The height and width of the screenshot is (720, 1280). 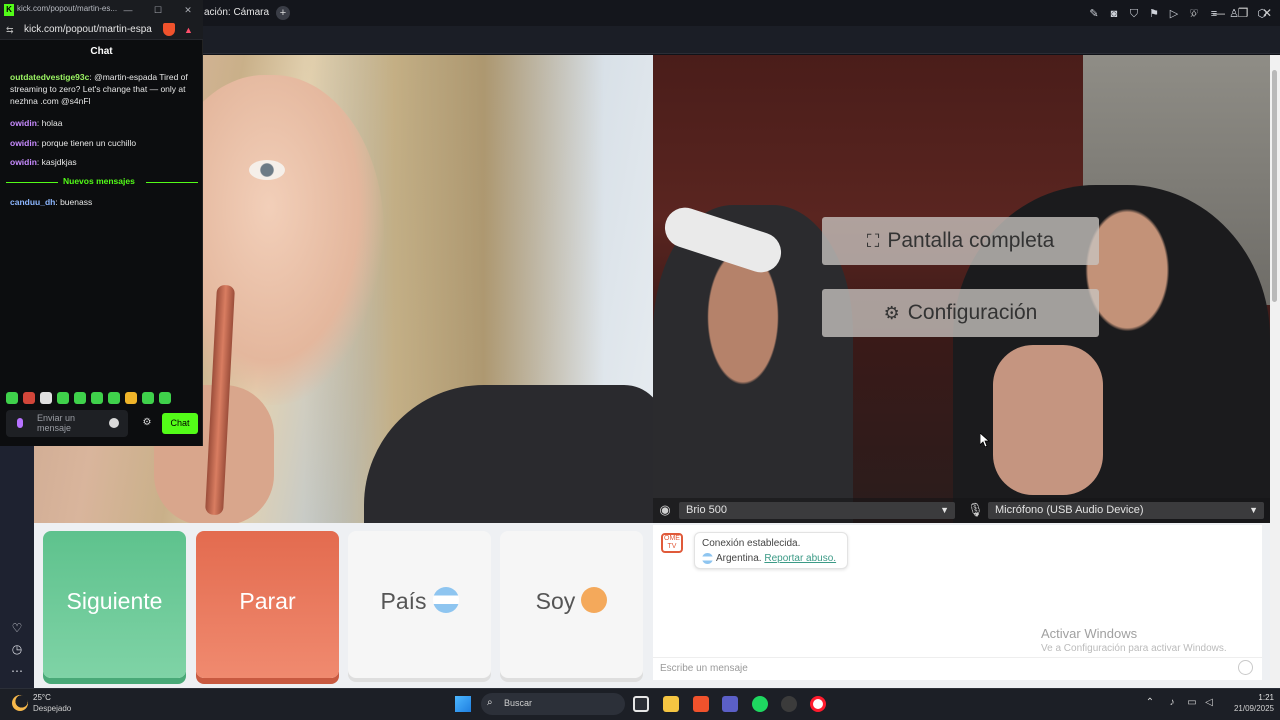 What do you see at coordinates (190, 30) in the screenshot?
I see `warning-icon: ▲` at bounding box center [190, 30].